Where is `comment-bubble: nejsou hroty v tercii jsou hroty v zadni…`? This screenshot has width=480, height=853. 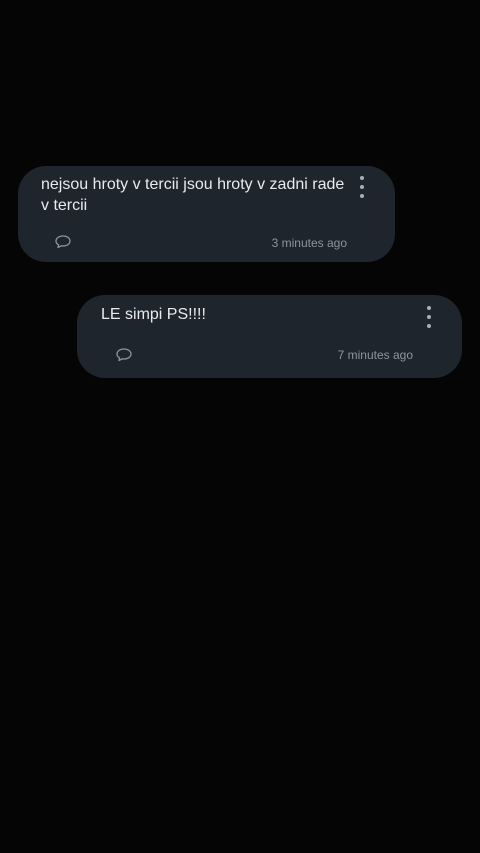 comment-bubble: nejsou hroty v tercii jsou hroty v zadni… is located at coordinates (206, 214).